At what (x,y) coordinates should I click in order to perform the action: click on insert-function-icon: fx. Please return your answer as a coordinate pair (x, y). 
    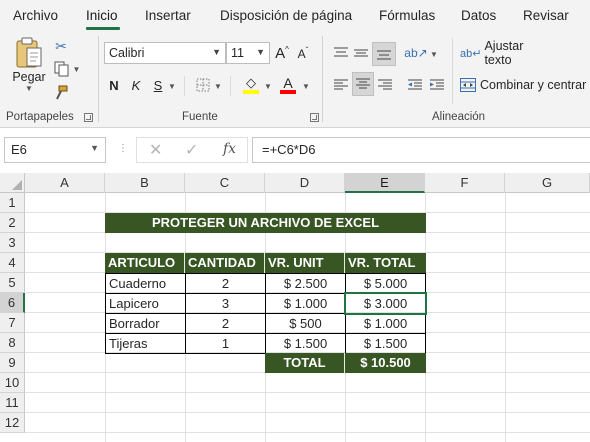
    Looking at the image, I should click on (229, 149).